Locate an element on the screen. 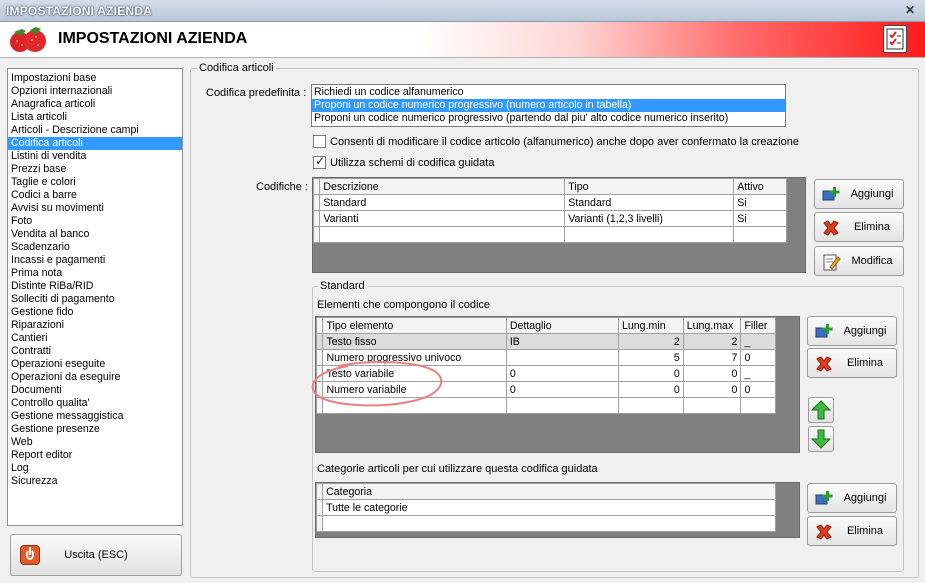 The image size is (925, 583). table-row: Tutte le categorie is located at coordinates (545, 507).